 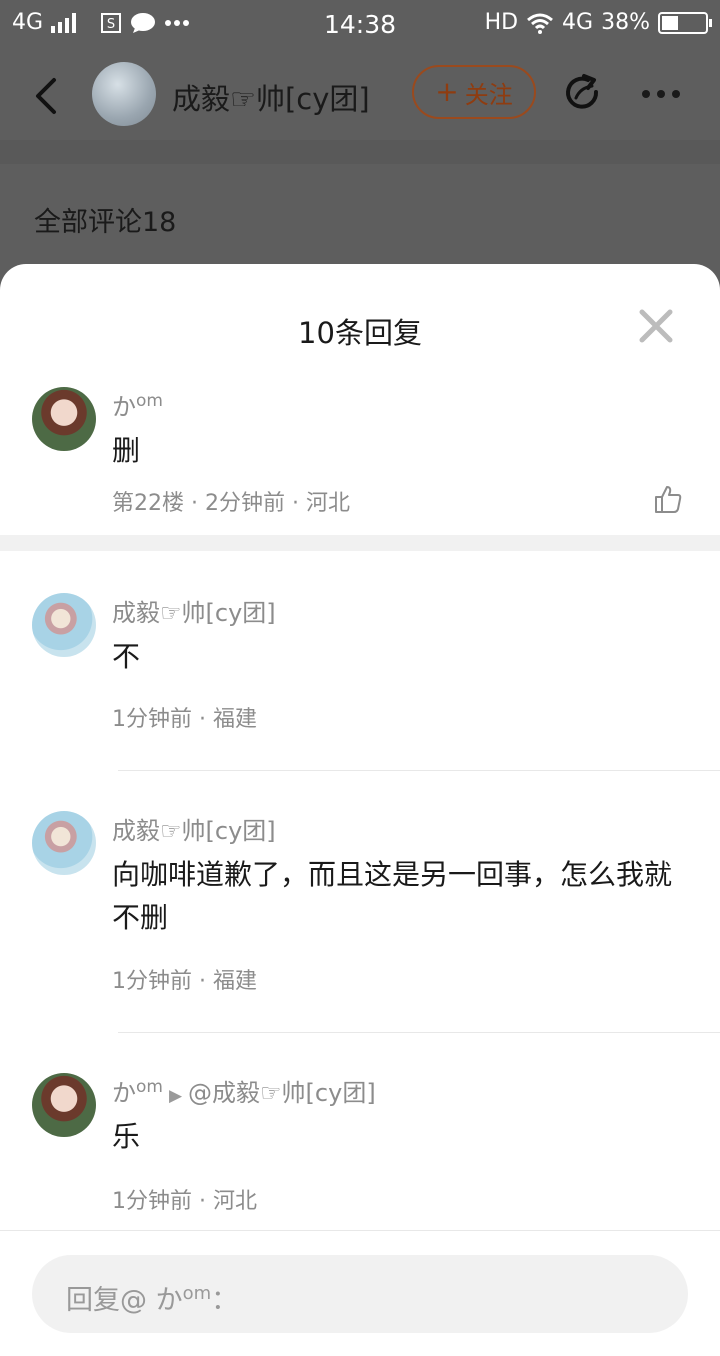 I want to click on battery-icon, so click(x=685, y=22).